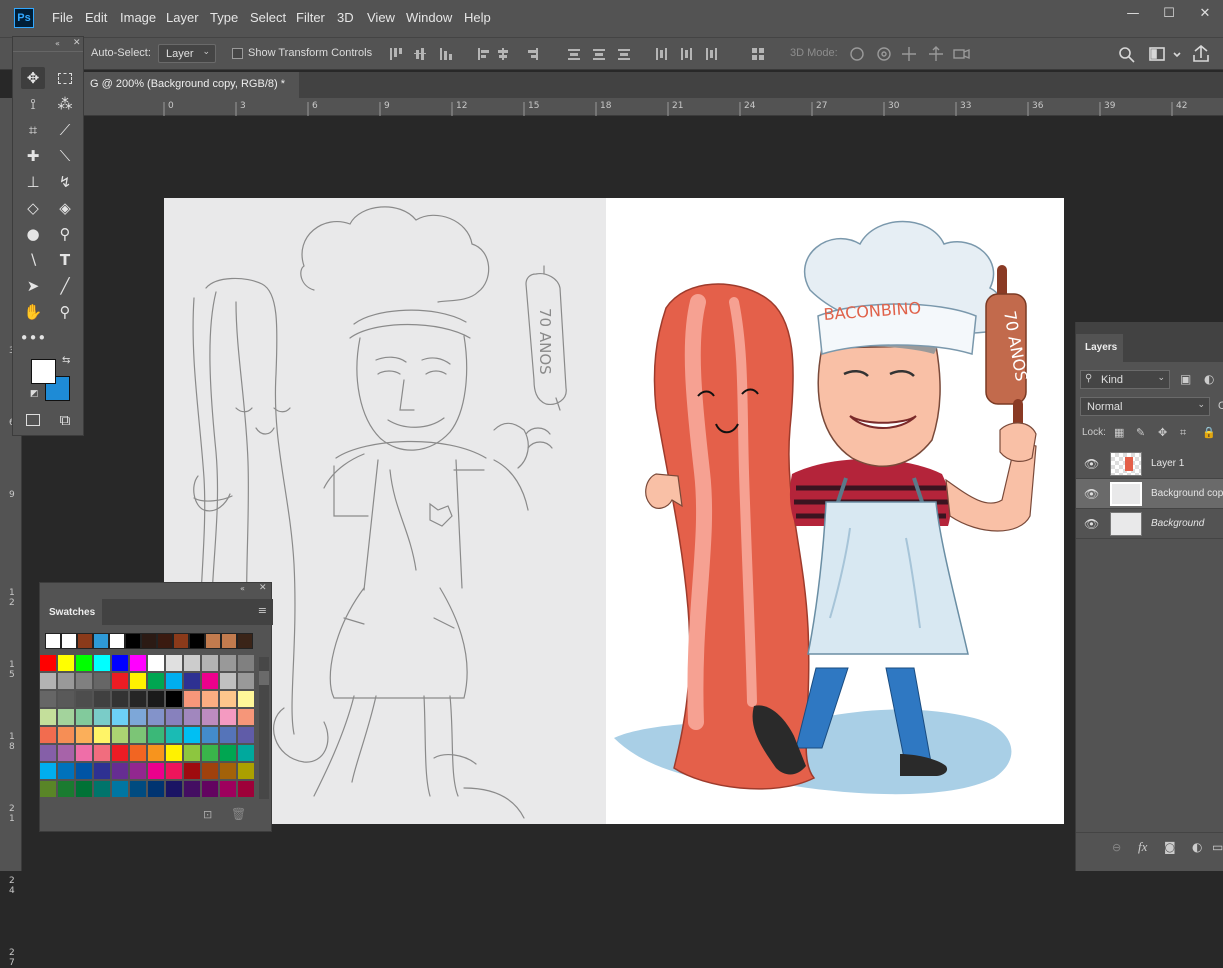 The width and height of the screenshot is (1223, 968). Describe the element at coordinates (1149, 494) in the screenshot. I see `layer-row-background-copy: 👁 Background copy` at that location.